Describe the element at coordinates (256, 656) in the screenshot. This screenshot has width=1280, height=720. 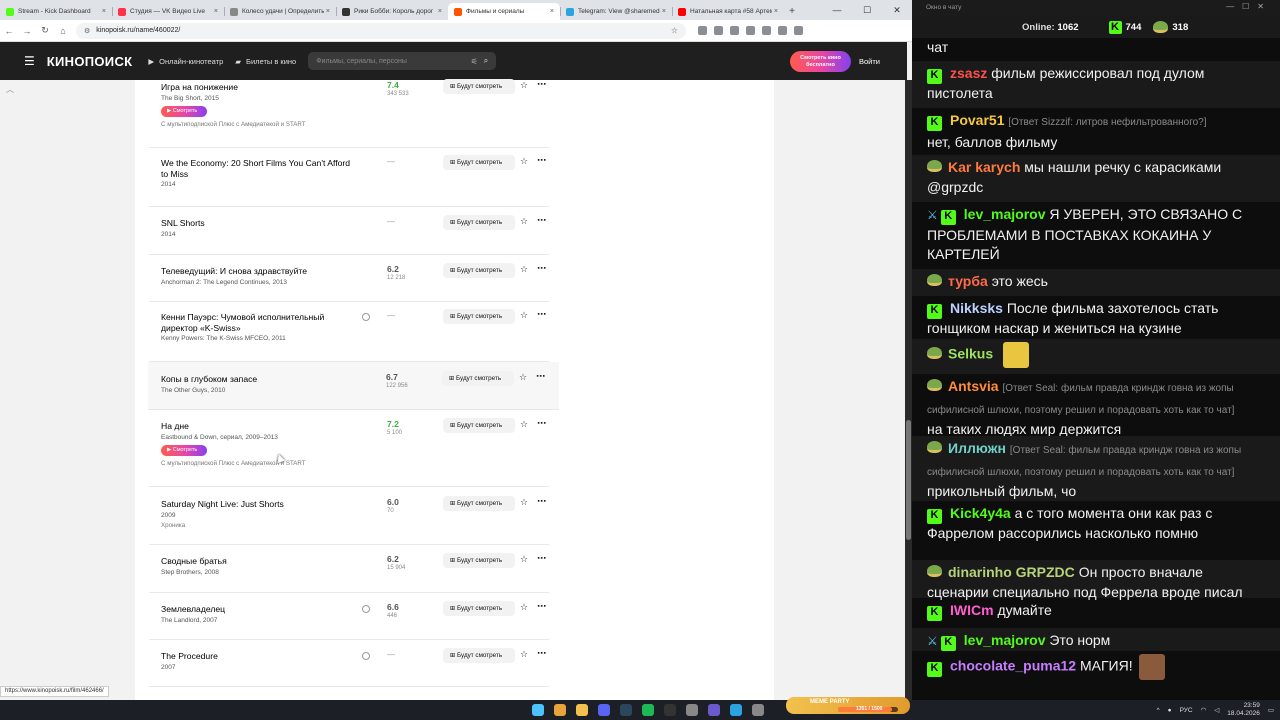
I see `film-title: The Procedure` at that location.